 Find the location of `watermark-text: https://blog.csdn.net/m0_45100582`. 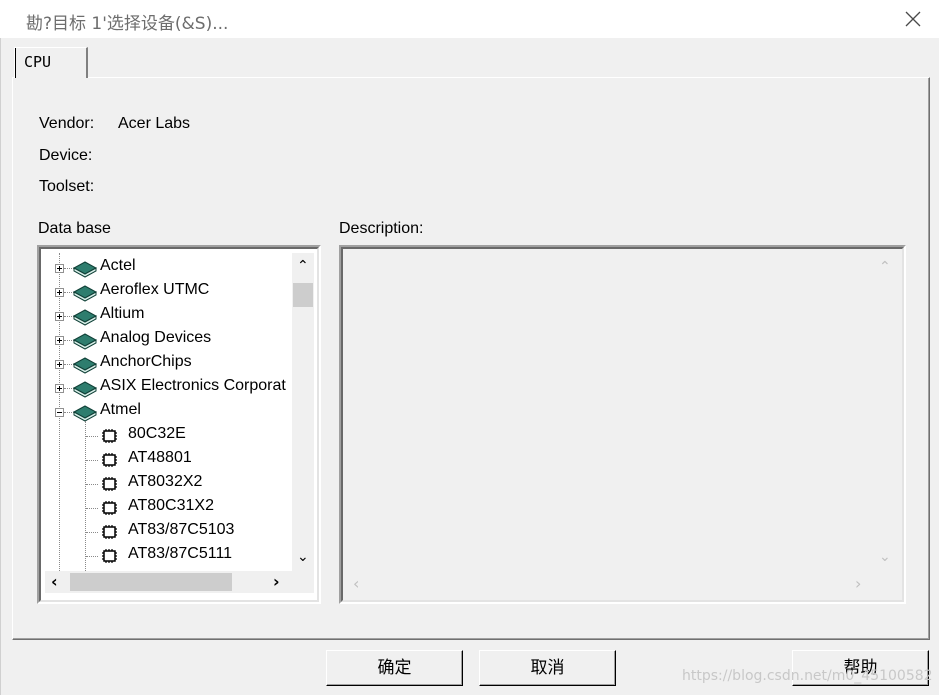

watermark-text: https://blog.csdn.net/m0_45100582 is located at coordinates (807, 676).